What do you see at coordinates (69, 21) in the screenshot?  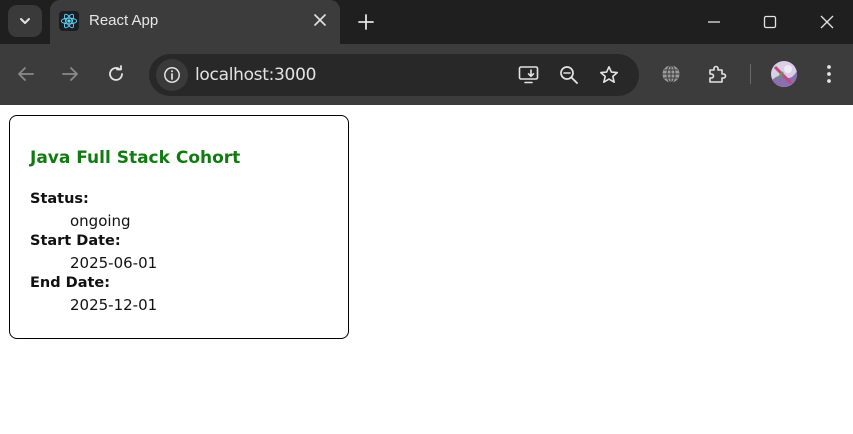 I see `react-logo-icon` at bounding box center [69, 21].